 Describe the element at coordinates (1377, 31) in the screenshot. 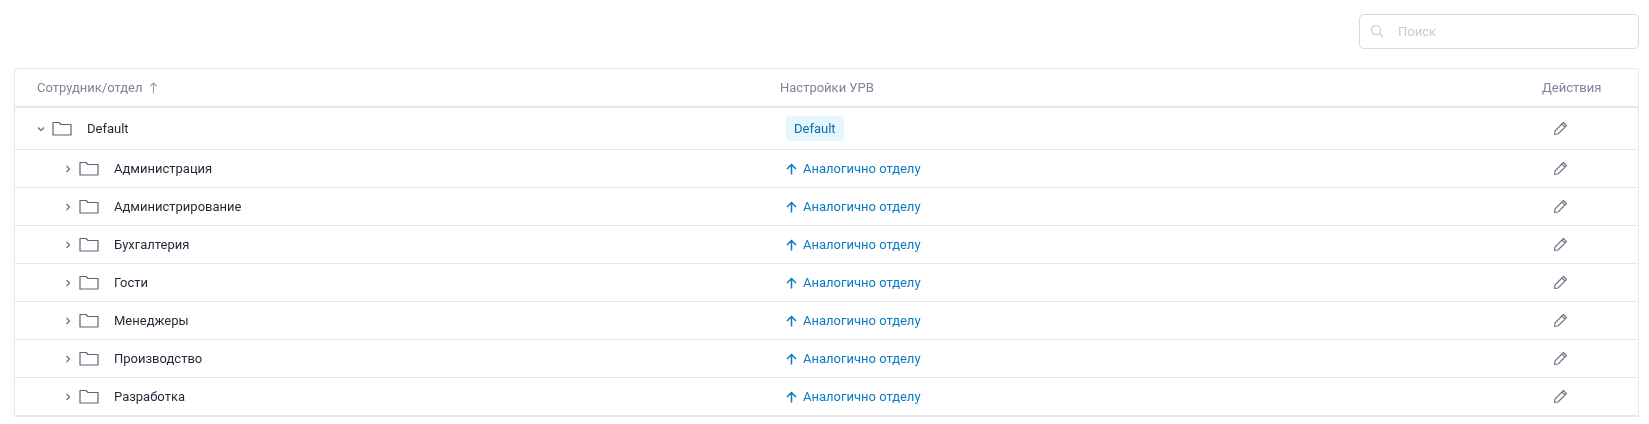

I see `search-icon` at that location.